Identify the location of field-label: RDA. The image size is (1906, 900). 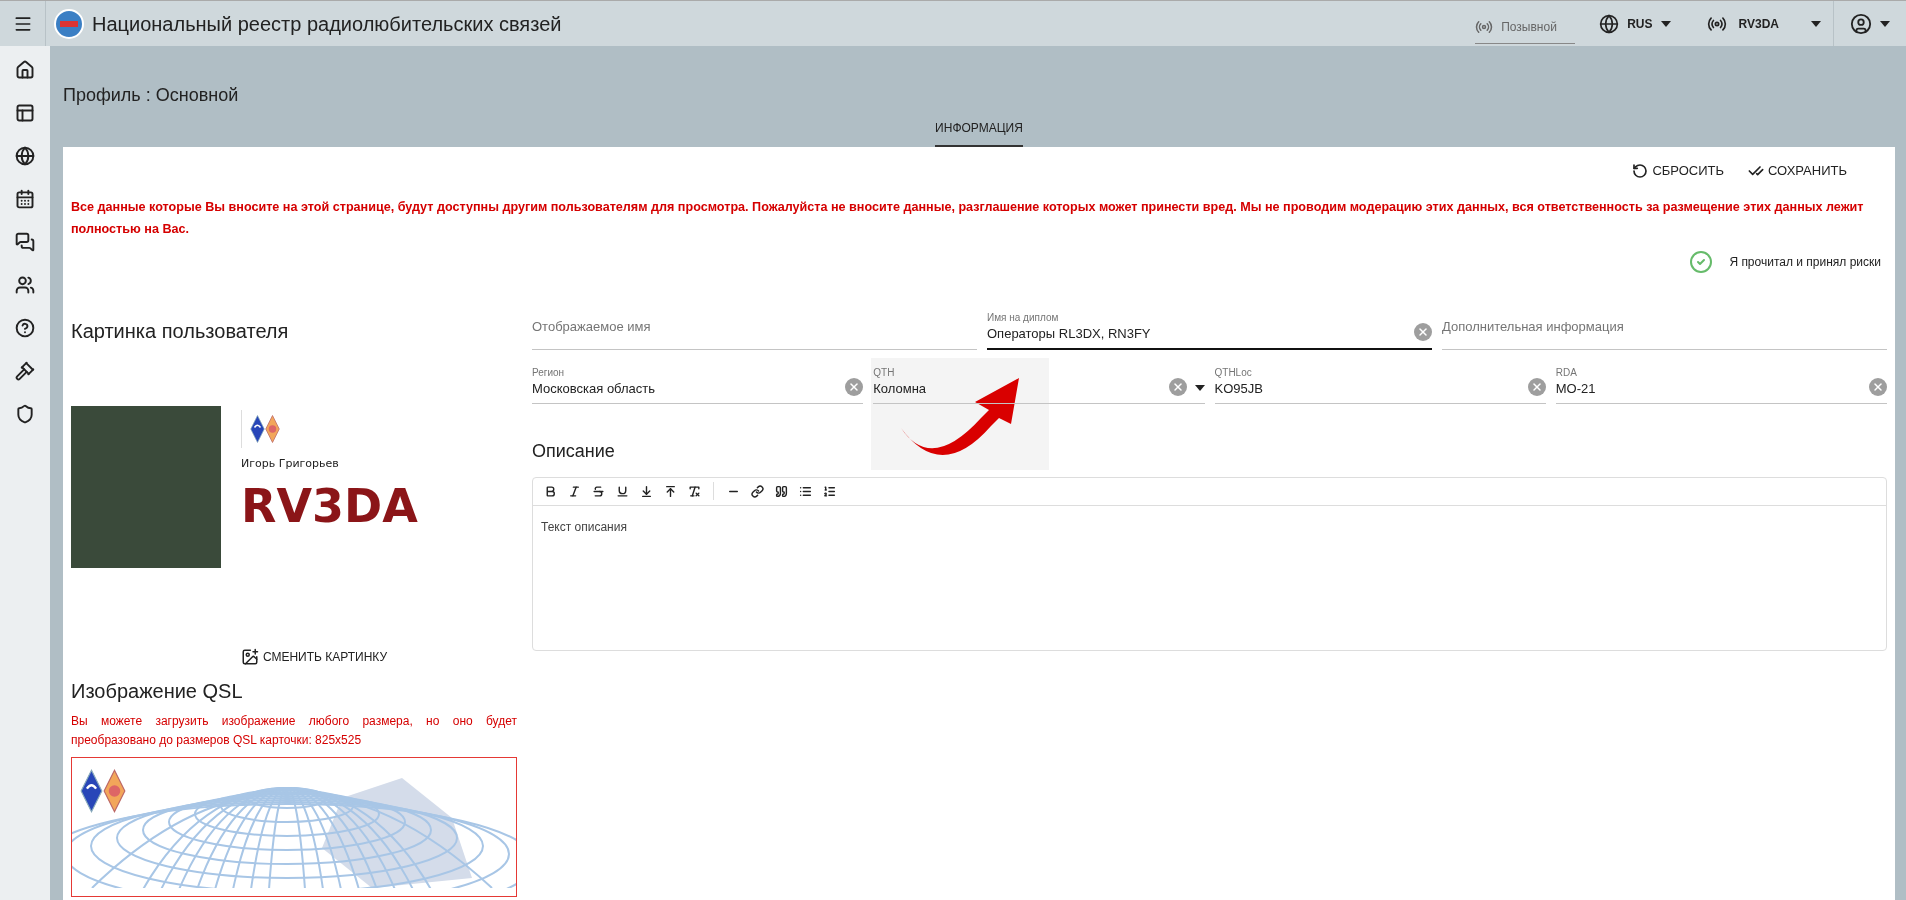
(1566, 372).